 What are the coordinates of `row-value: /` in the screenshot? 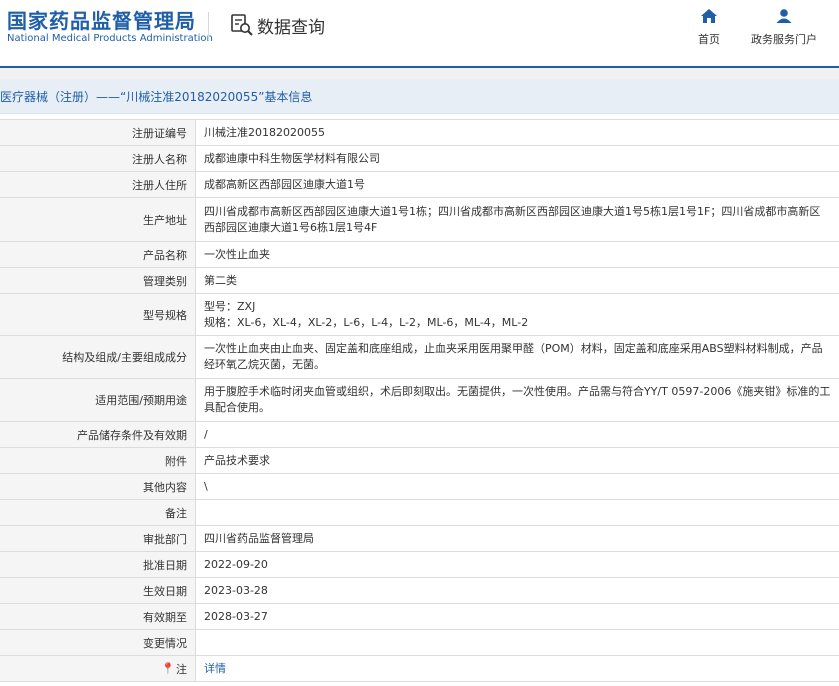 It's located at (206, 434).